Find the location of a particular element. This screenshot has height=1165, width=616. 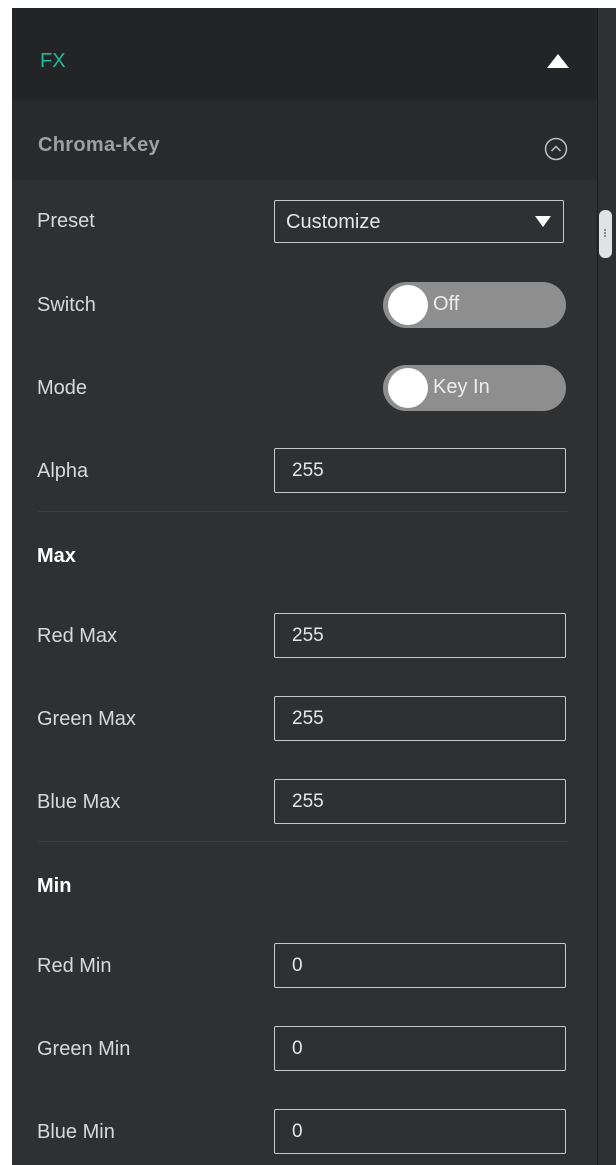

red-min-input: 0 is located at coordinates (420, 965).